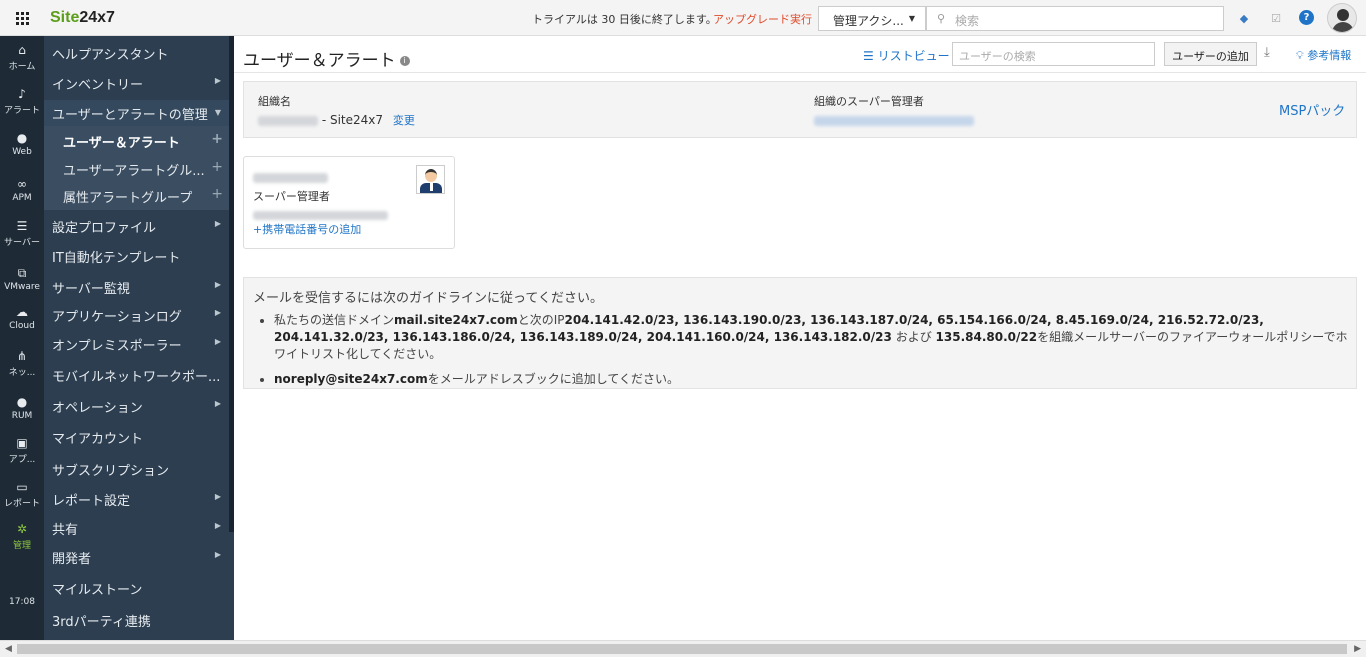 This screenshot has width=1366, height=657. What do you see at coordinates (1357, 649) in the screenshot?
I see `scroll-right-icon: ▶` at bounding box center [1357, 649].